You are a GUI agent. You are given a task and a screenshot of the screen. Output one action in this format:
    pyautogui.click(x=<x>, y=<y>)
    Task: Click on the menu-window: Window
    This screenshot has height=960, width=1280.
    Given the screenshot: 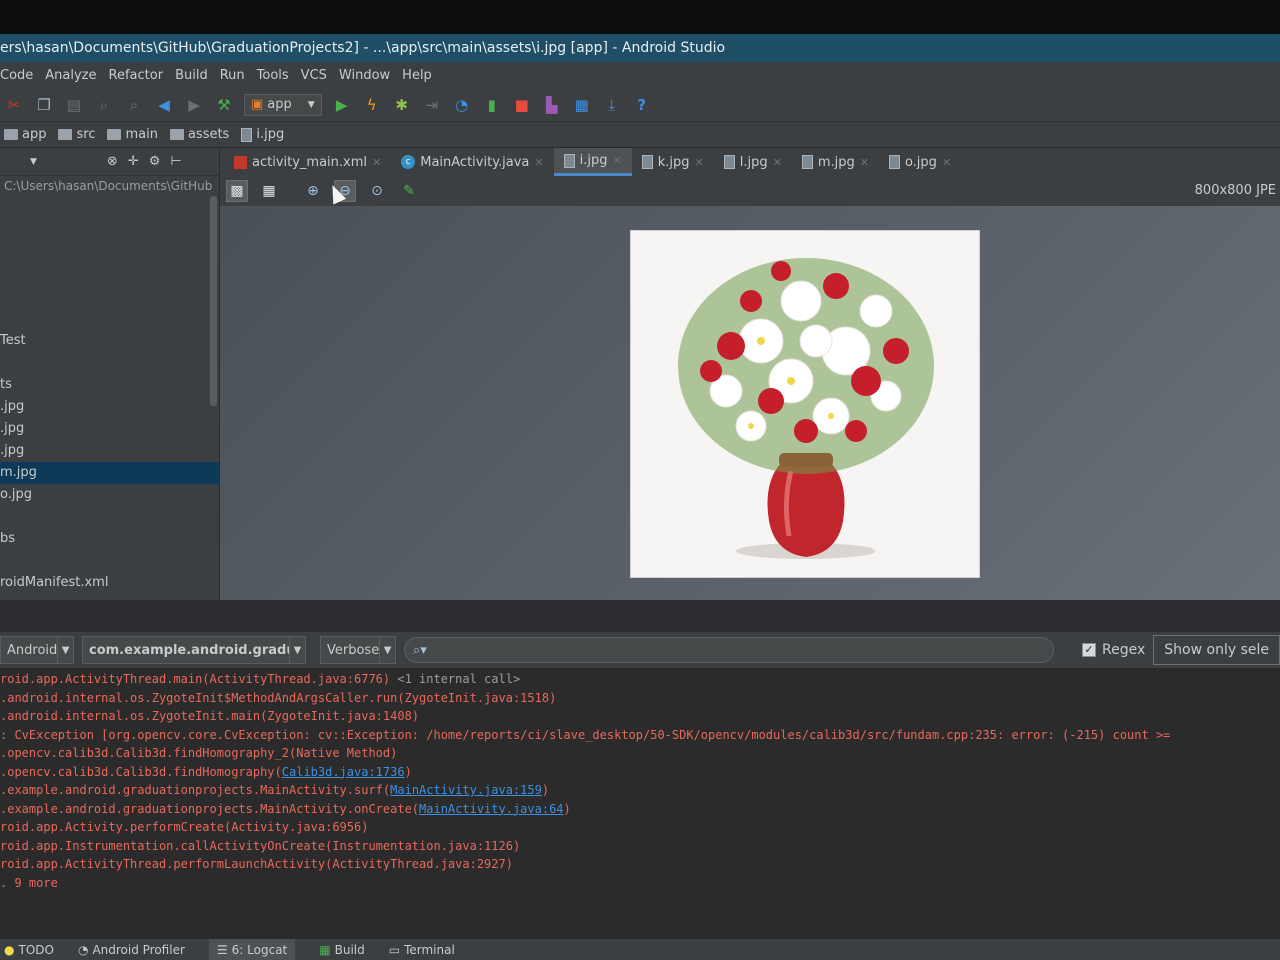 What is the action you would take?
    pyautogui.click(x=364, y=75)
    